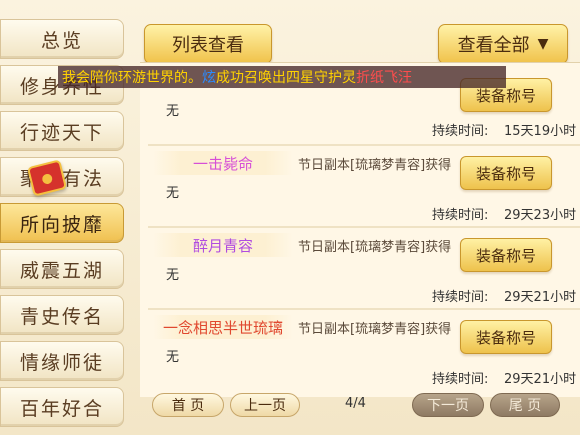 This screenshot has height=435, width=580. I want to click on sidebar-item-travel: 行迹天下, so click(62, 131).